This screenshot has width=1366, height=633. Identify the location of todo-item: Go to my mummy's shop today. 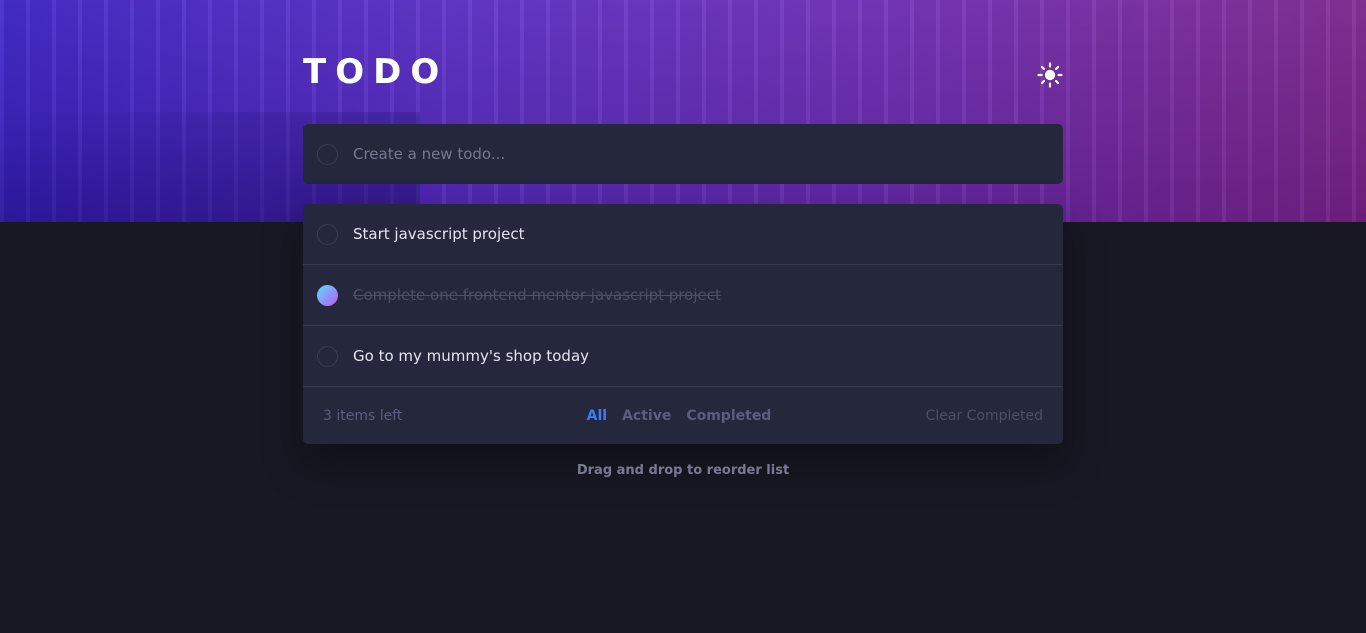
(683, 356).